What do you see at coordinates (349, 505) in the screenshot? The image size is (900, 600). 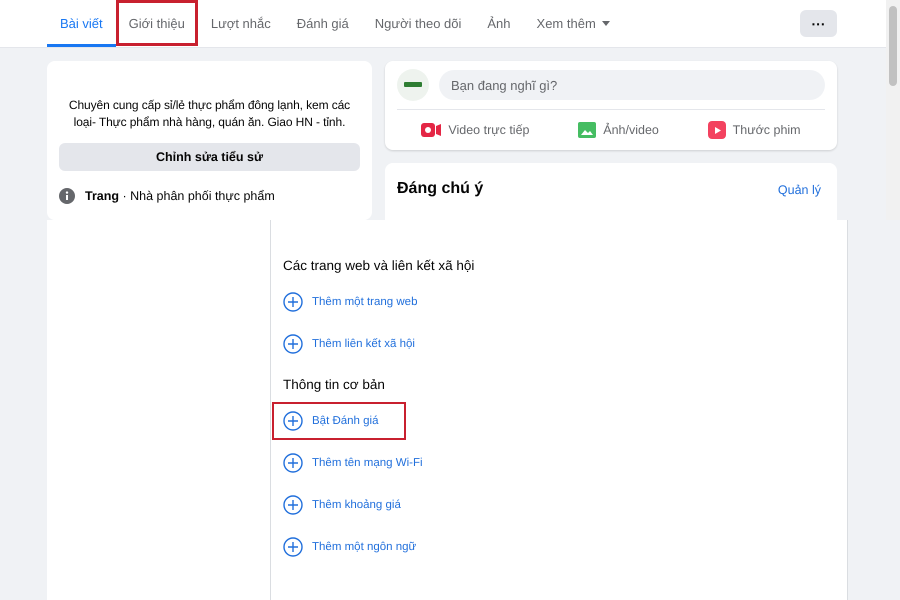 I see `add-item-link: Thêm khoảng giá` at bounding box center [349, 505].